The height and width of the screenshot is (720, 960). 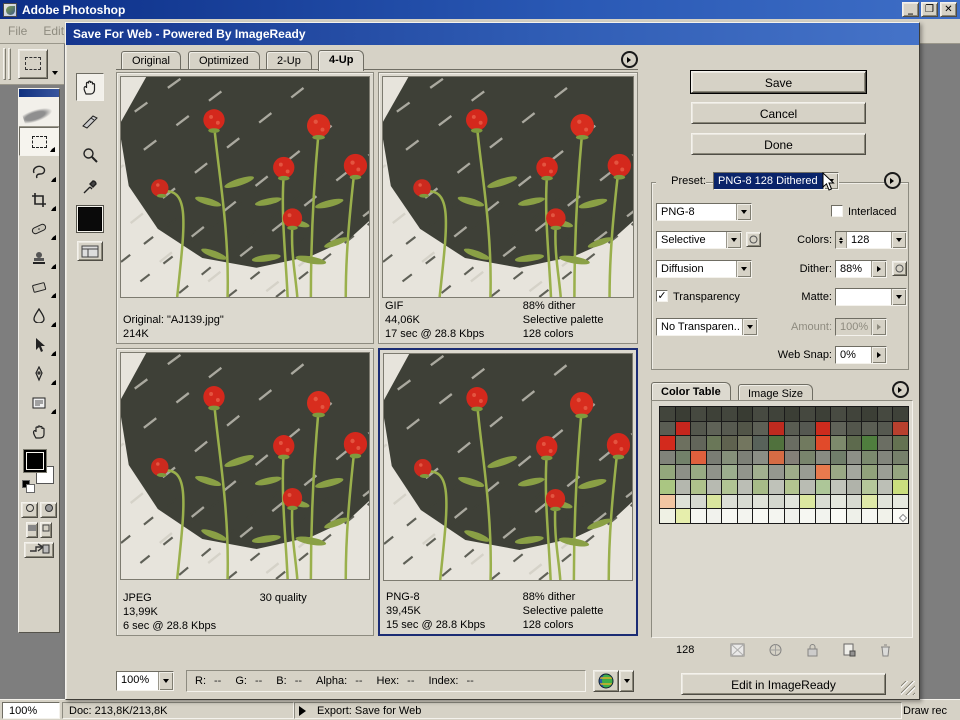 I want to click on tab-4up: 4-Up, so click(x=341, y=60).